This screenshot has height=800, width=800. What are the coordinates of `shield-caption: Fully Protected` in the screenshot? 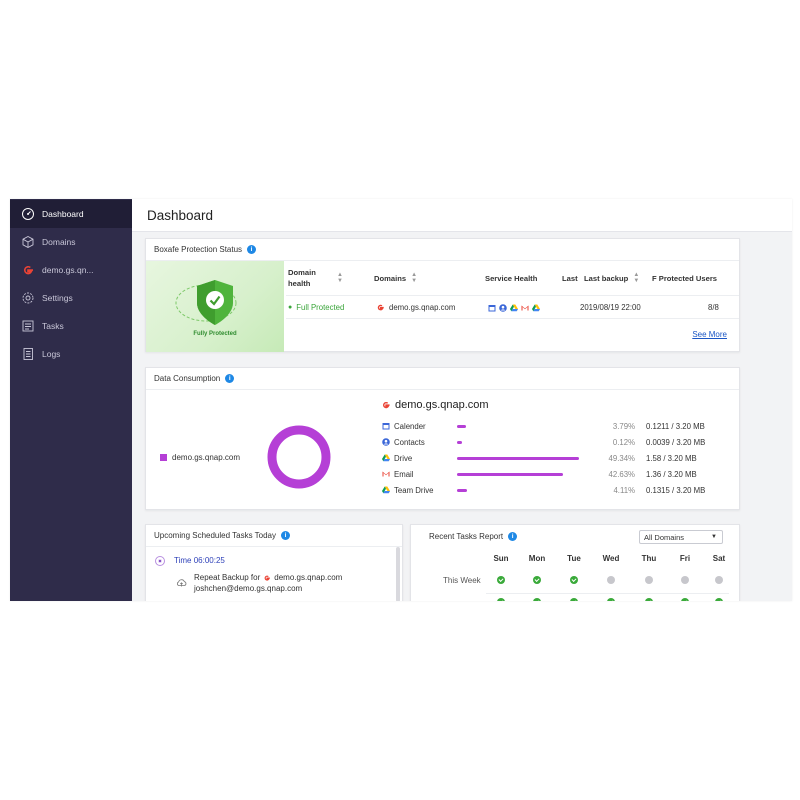 It's located at (215, 334).